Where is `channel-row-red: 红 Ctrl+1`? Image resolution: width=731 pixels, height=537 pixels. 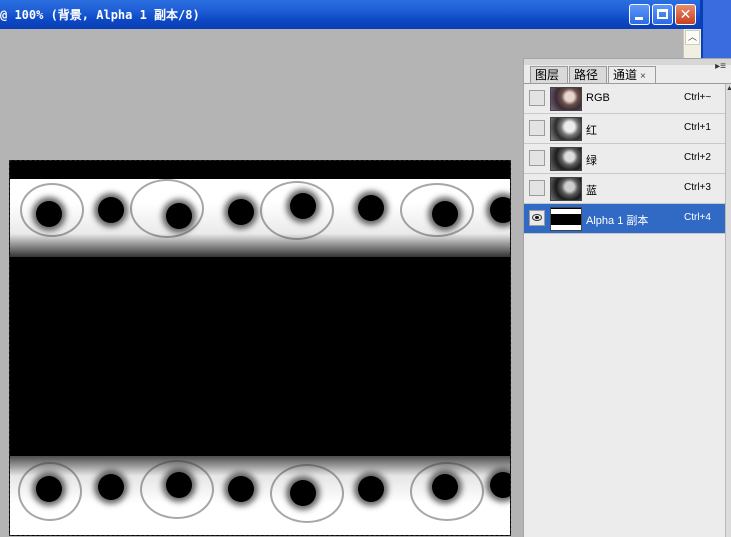
channel-row-red: 红 Ctrl+1 is located at coordinates (624, 129).